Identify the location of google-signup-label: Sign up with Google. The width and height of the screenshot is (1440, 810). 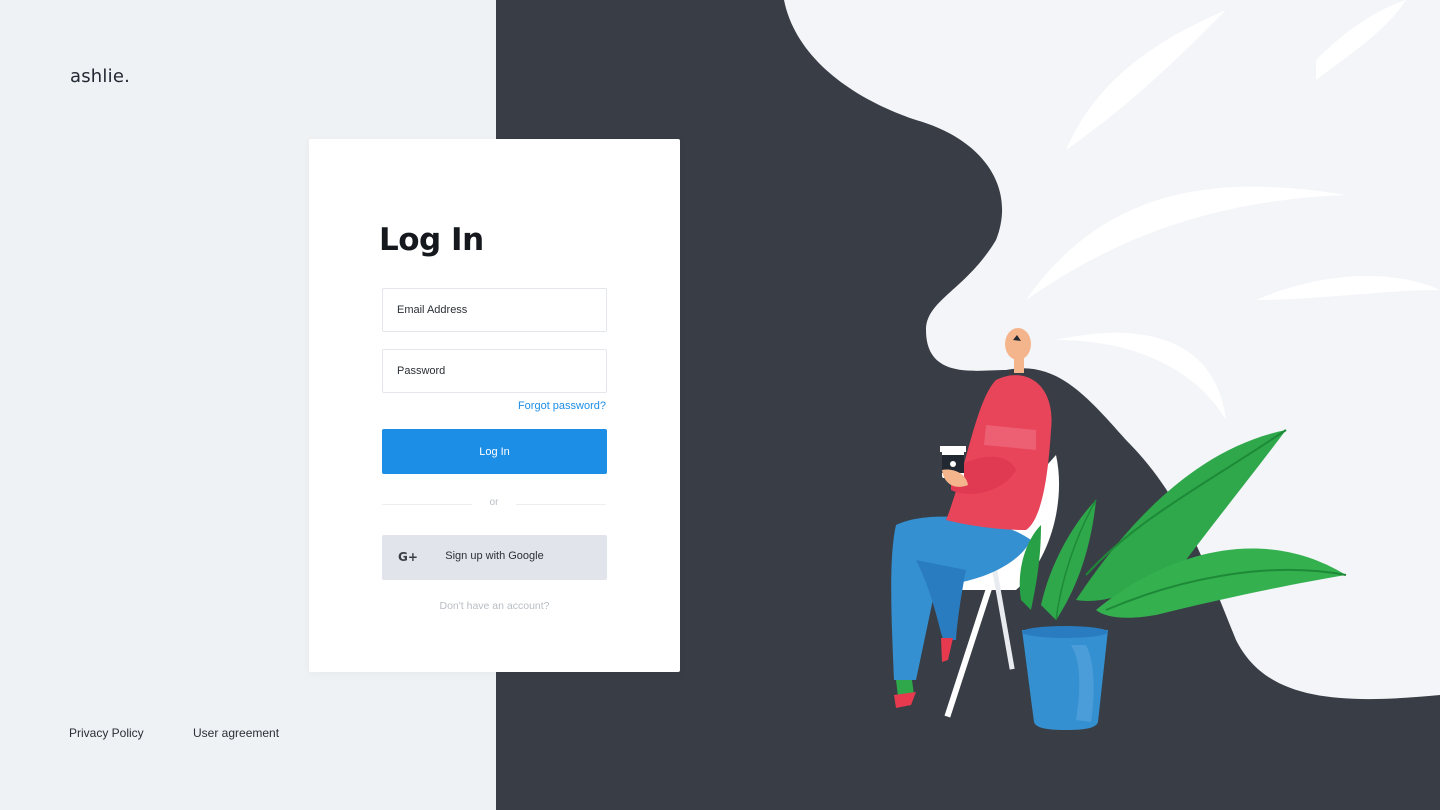
(494, 556).